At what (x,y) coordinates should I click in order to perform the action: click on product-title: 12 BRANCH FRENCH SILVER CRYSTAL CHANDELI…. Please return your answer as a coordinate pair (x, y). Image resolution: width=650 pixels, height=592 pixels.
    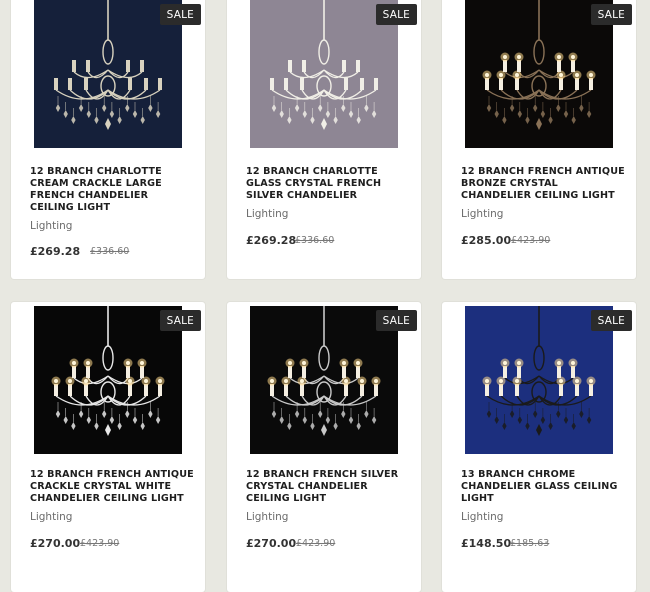
    Looking at the image, I should click on (328, 487).